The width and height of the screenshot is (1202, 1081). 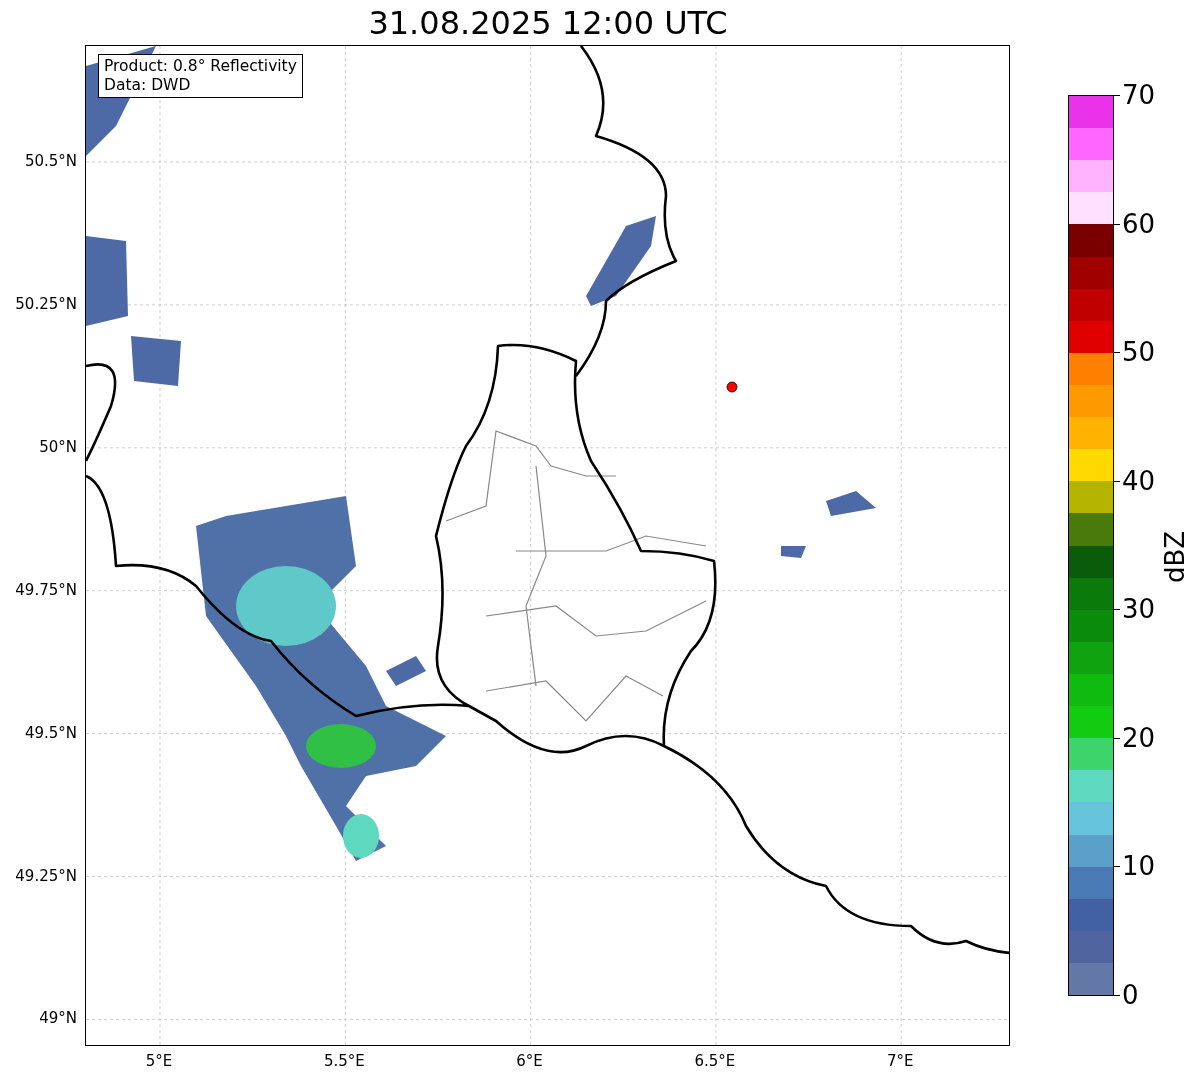 I want to click on tick-label: 50, so click(x=1139, y=352).